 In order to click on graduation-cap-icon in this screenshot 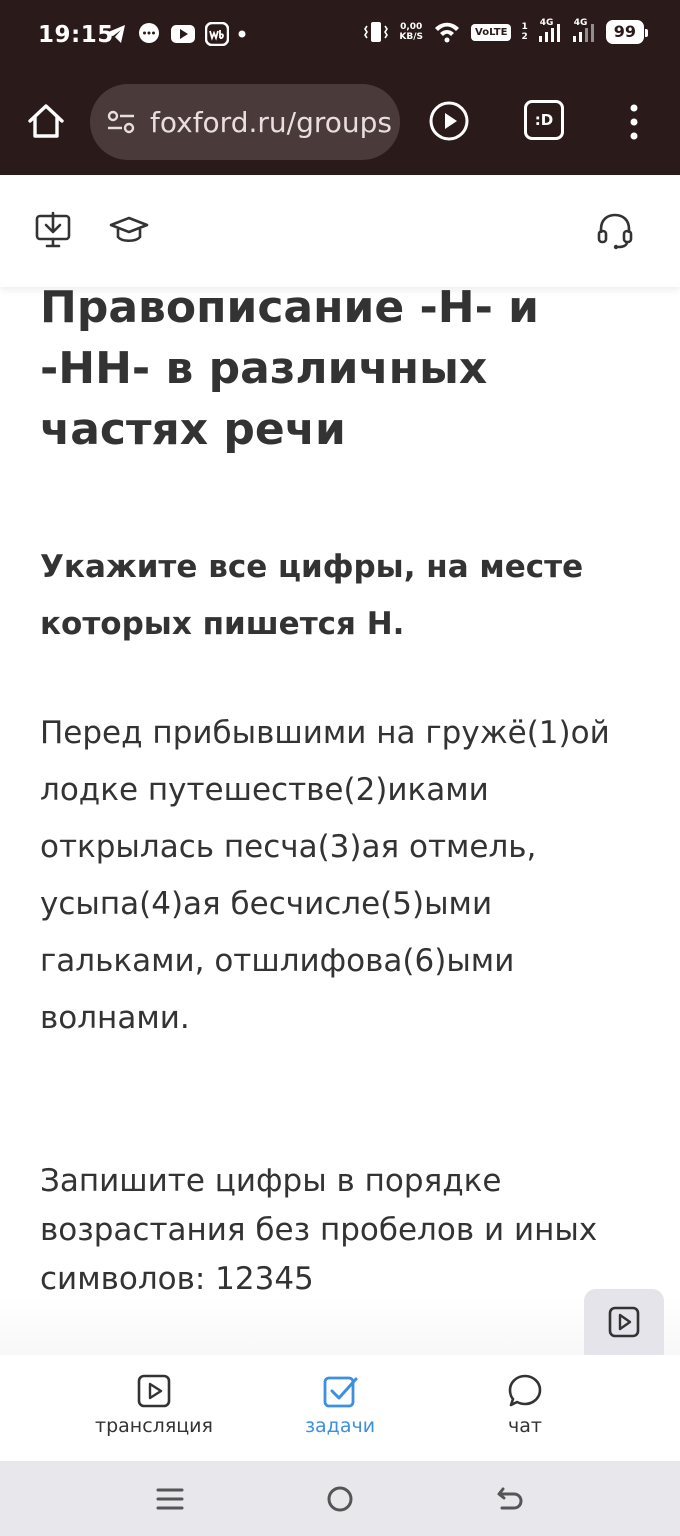, I will do `click(129, 230)`.